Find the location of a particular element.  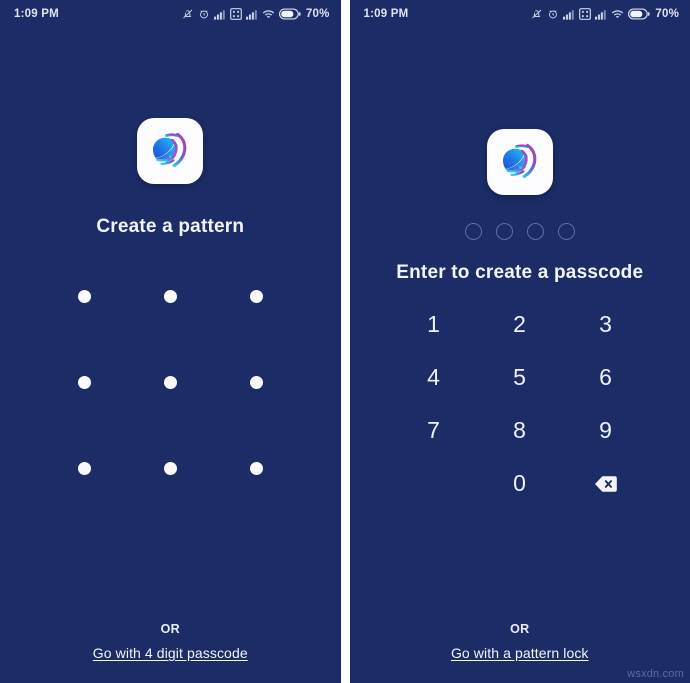

page-title: Enter to create a passcode is located at coordinates (520, 272).